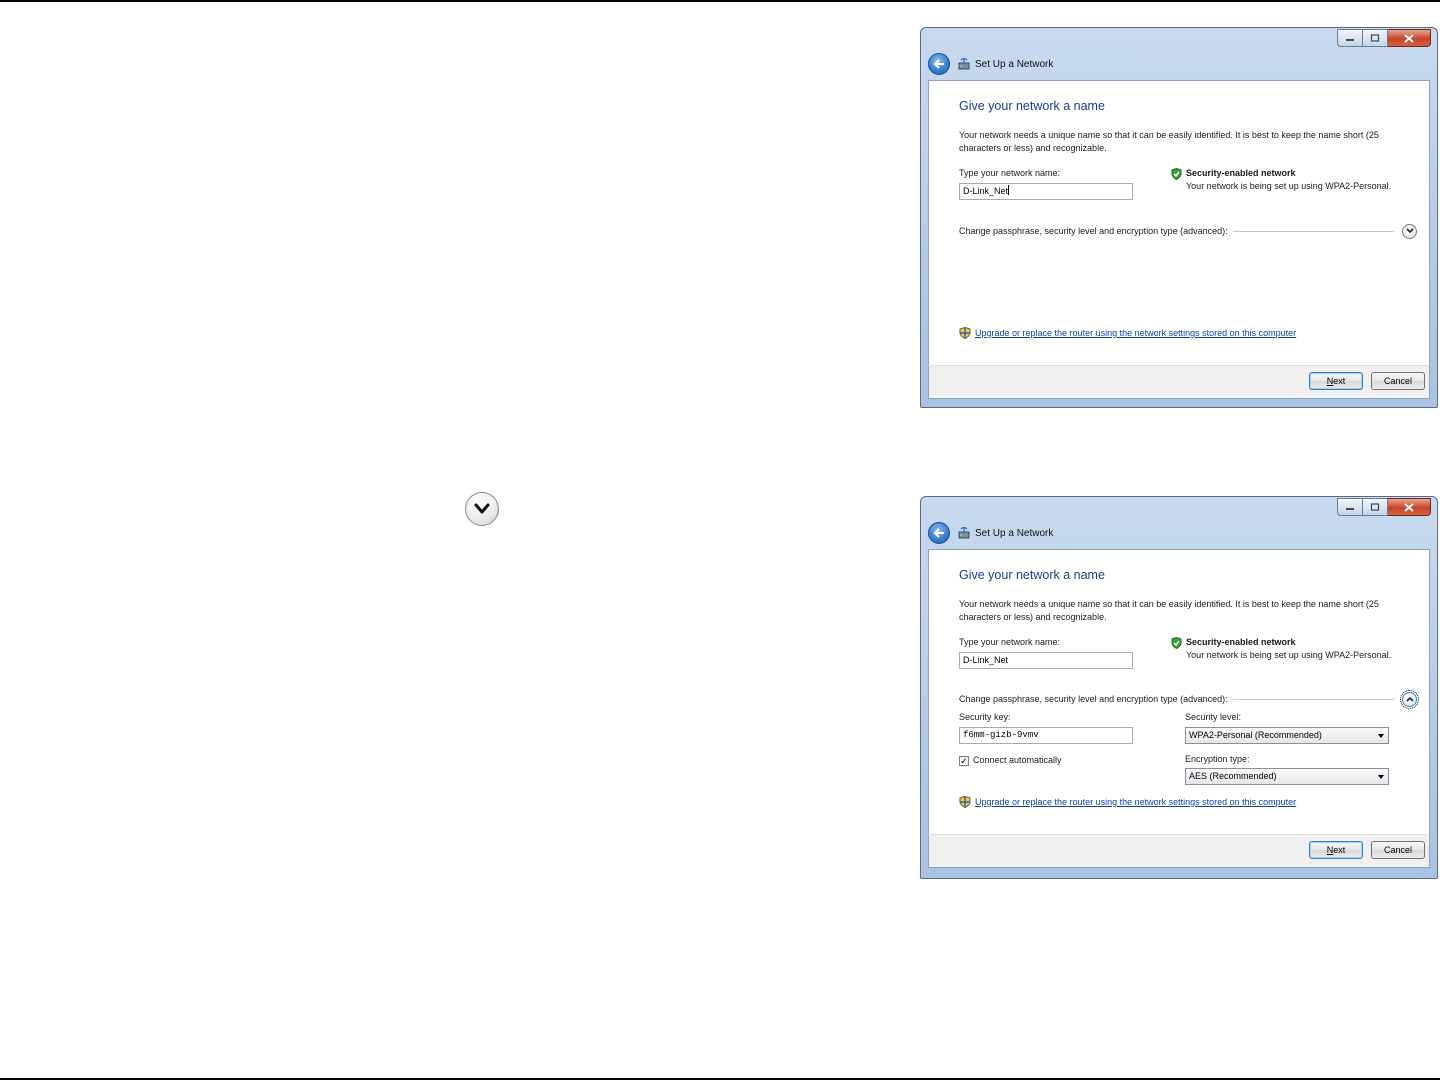  I want to click on encryption-type-label: Encryption type:, so click(1217, 759).